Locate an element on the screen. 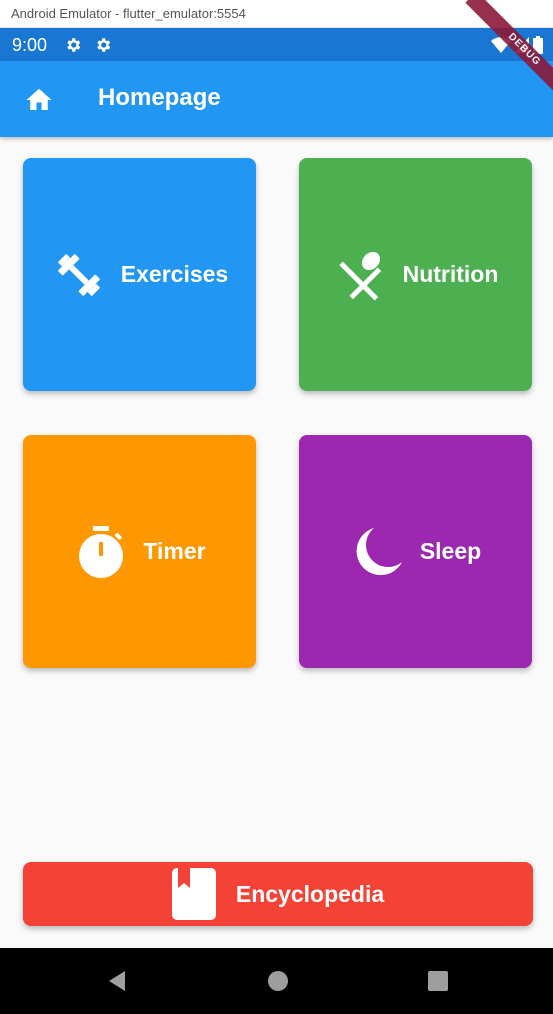 This screenshot has width=553, height=1014. timer-label: Timer is located at coordinates (174, 551).